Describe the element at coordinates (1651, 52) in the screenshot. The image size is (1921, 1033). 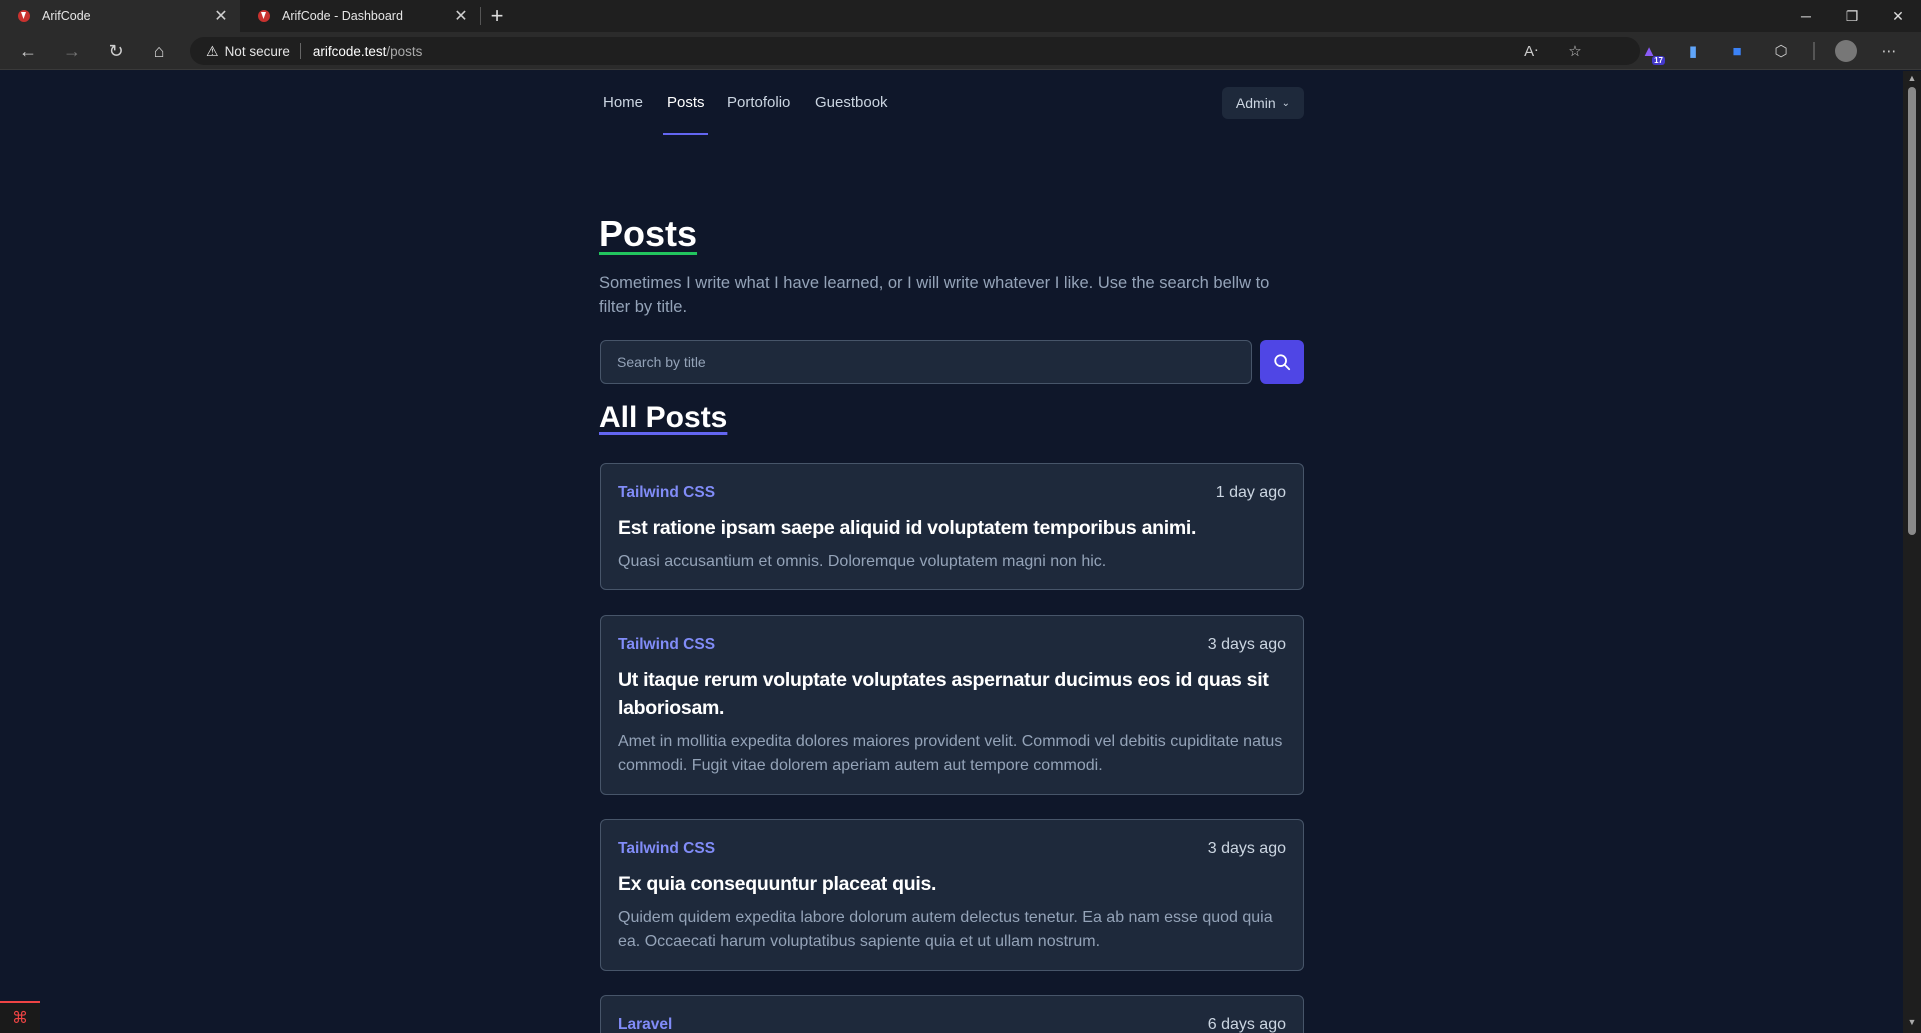
I see `extension-badge-icon: ▲ 17` at that location.